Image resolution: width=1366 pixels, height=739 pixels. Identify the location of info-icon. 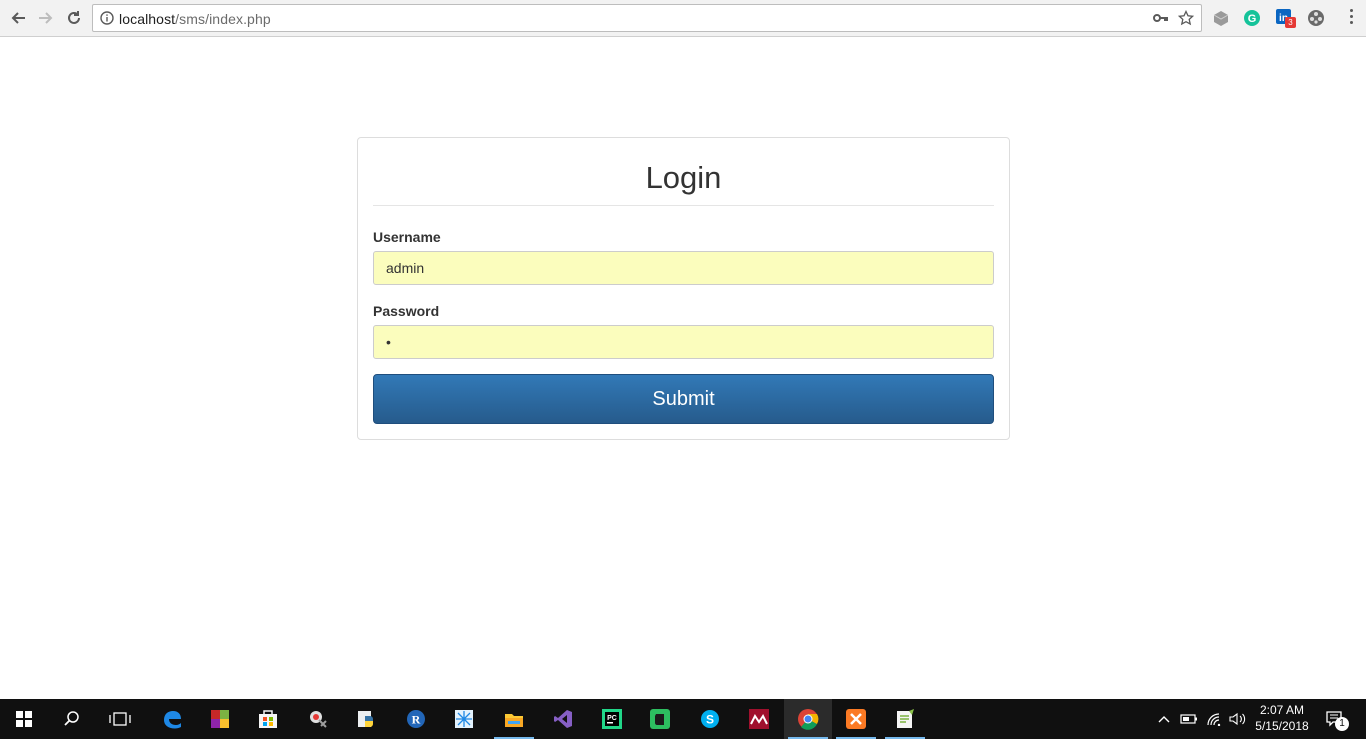
(107, 18).